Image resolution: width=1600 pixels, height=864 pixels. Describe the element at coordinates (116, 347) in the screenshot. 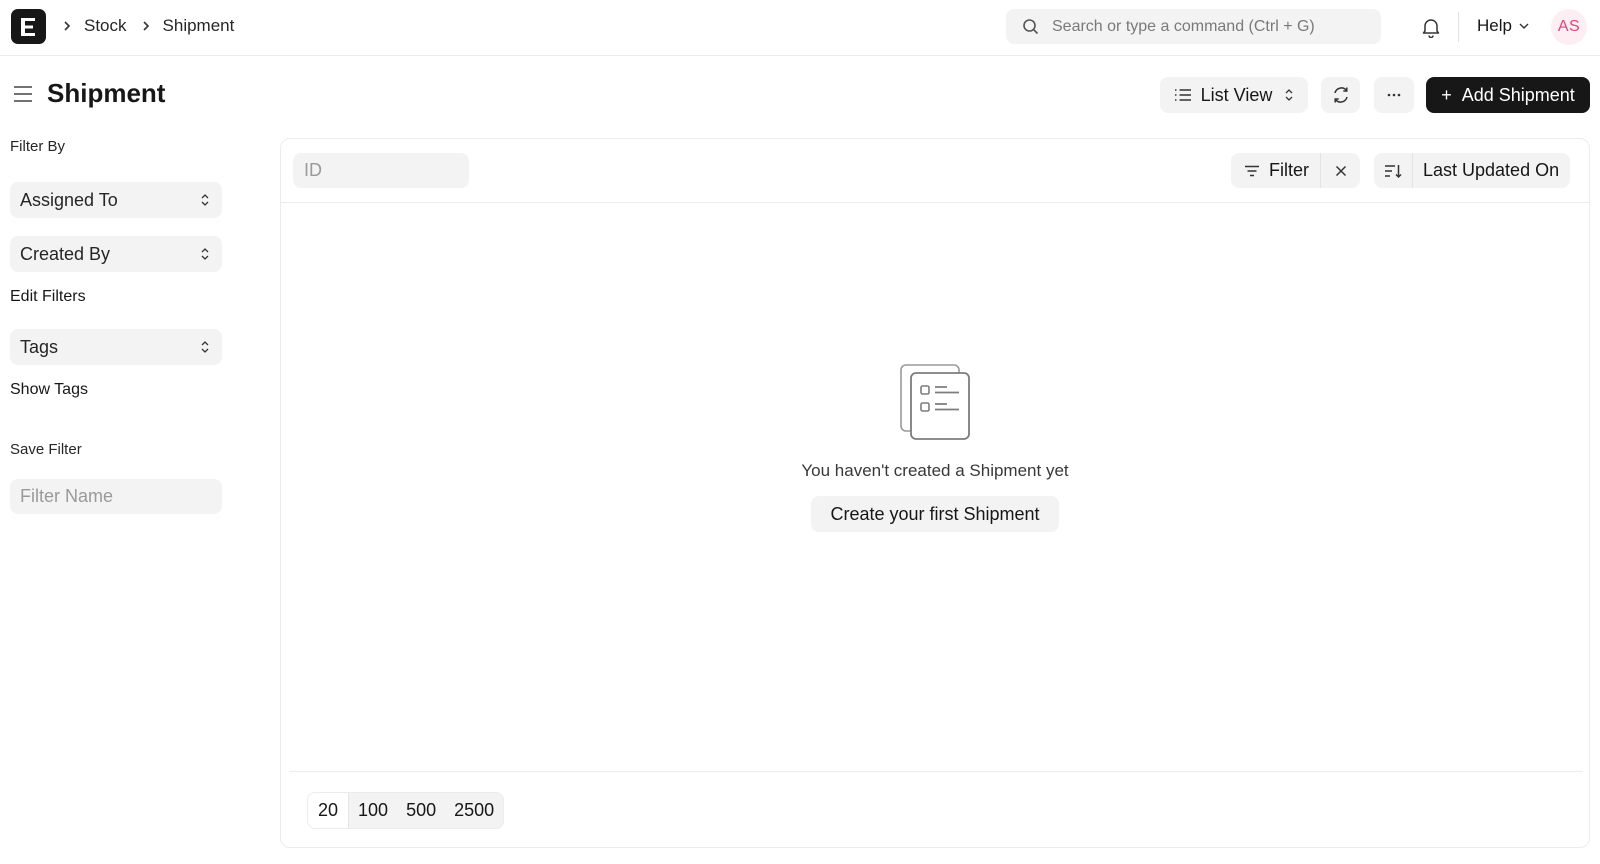

I see `tags-filter: Tags` at that location.